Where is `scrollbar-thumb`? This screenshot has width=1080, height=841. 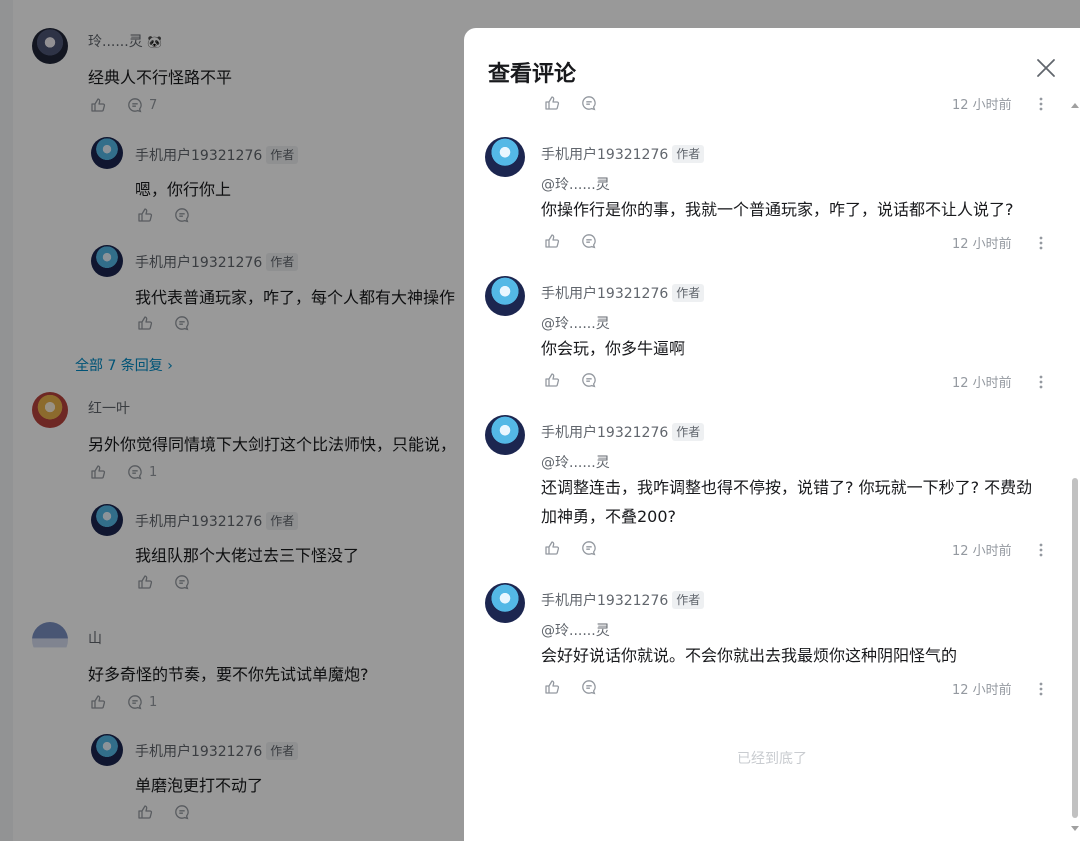 scrollbar-thumb is located at coordinates (1075, 648).